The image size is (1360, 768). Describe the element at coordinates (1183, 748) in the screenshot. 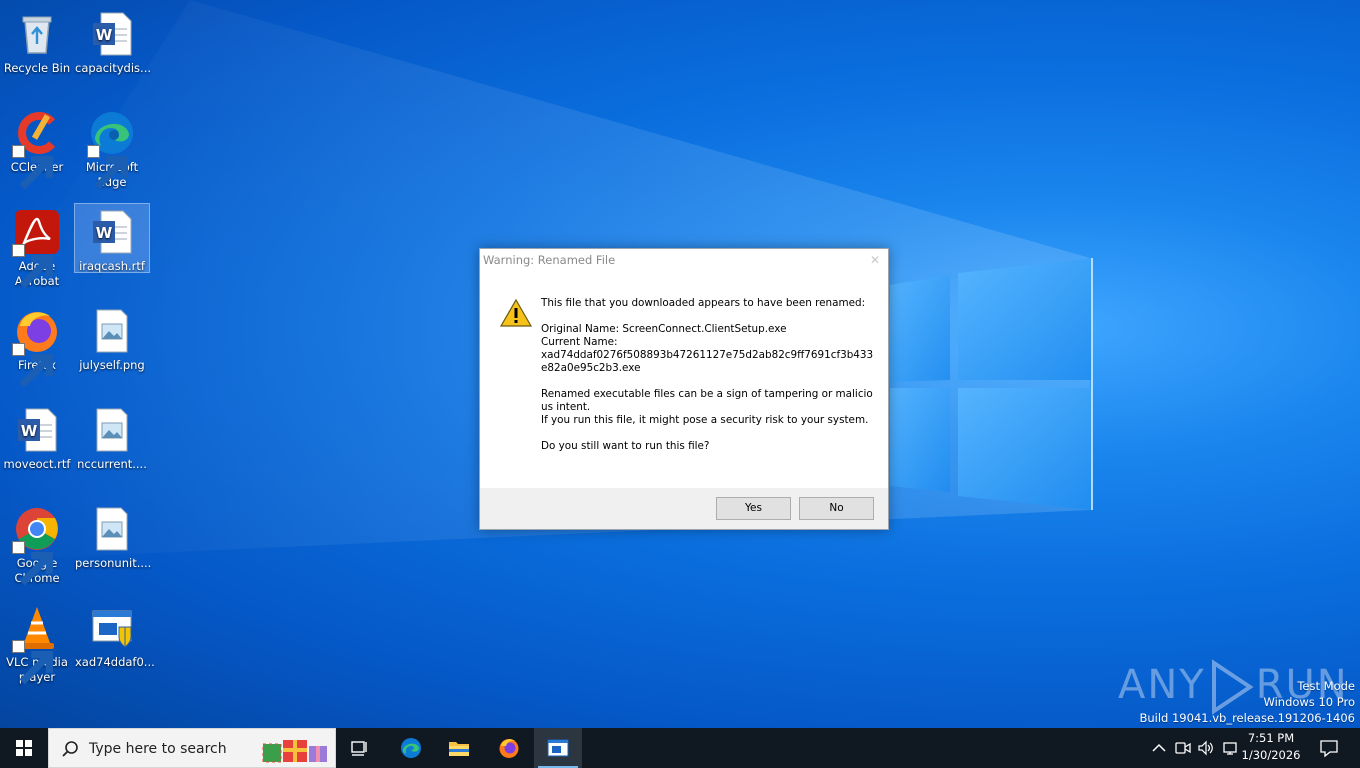

I see `meet-now-icon` at that location.